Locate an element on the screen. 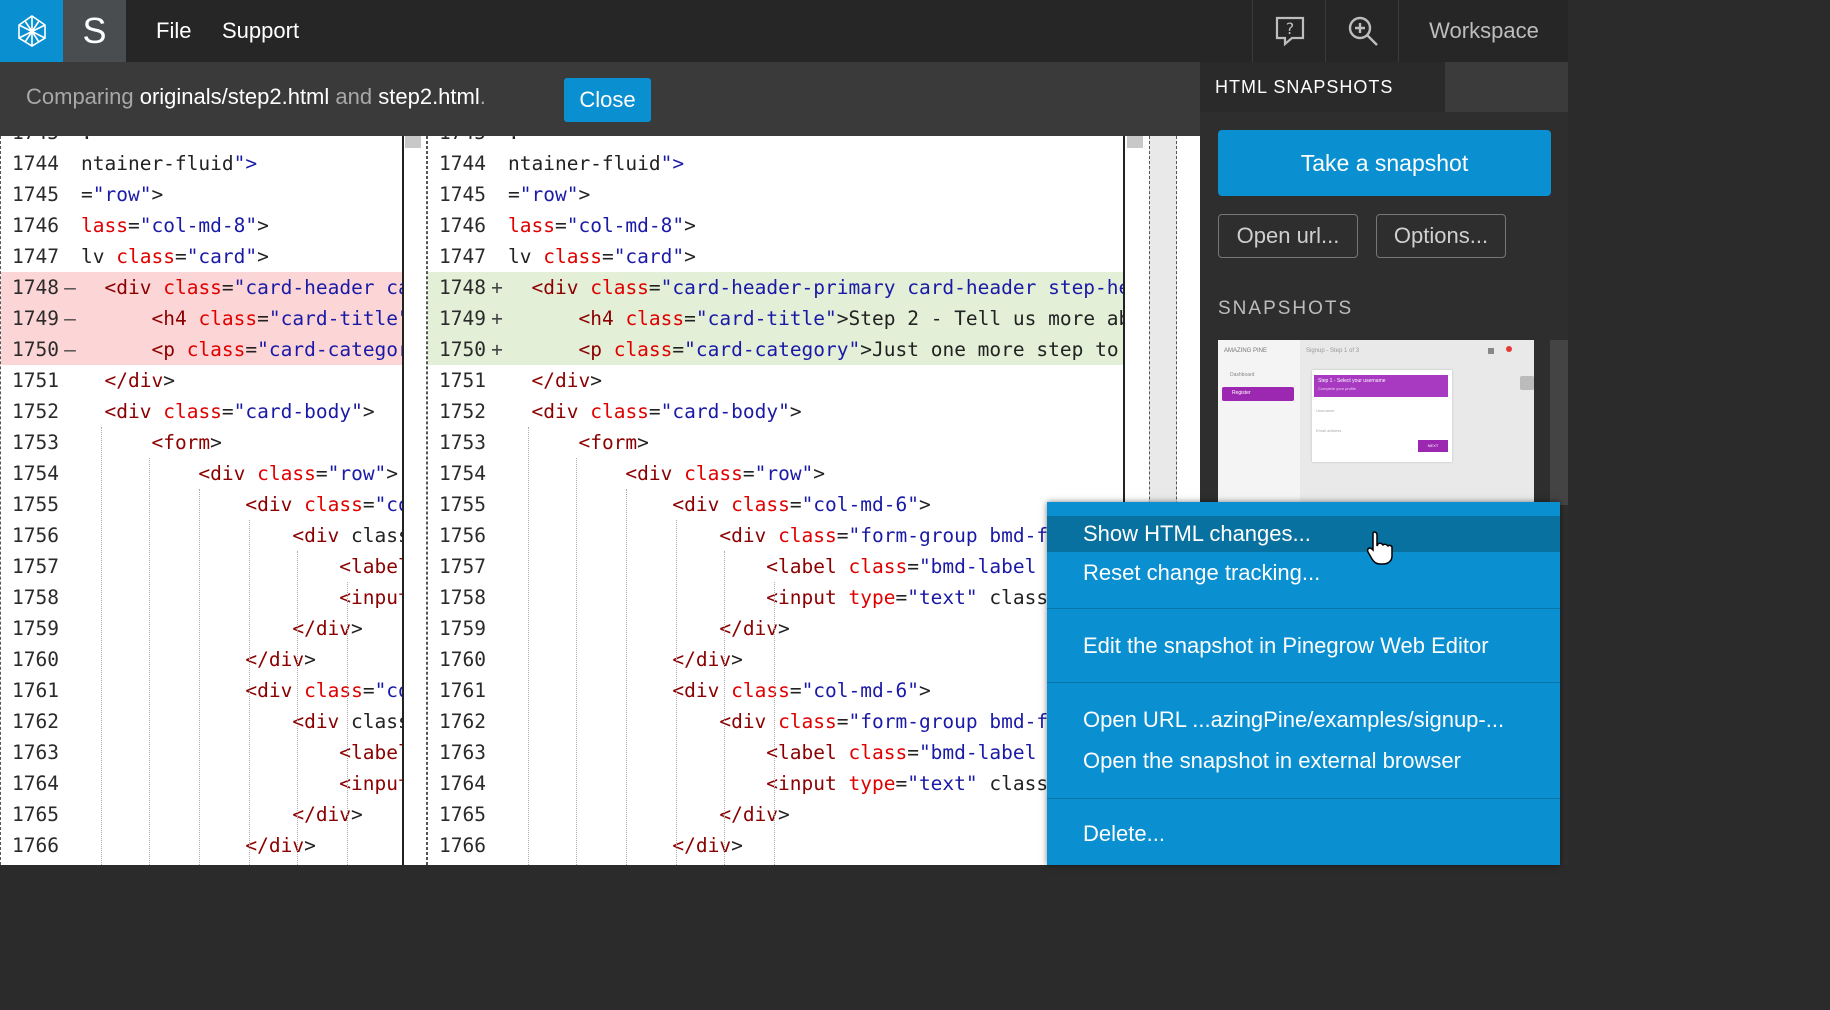 The height and width of the screenshot is (1010, 1830). code-line: 1761 <div class="col is located at coordinates (202, 690).